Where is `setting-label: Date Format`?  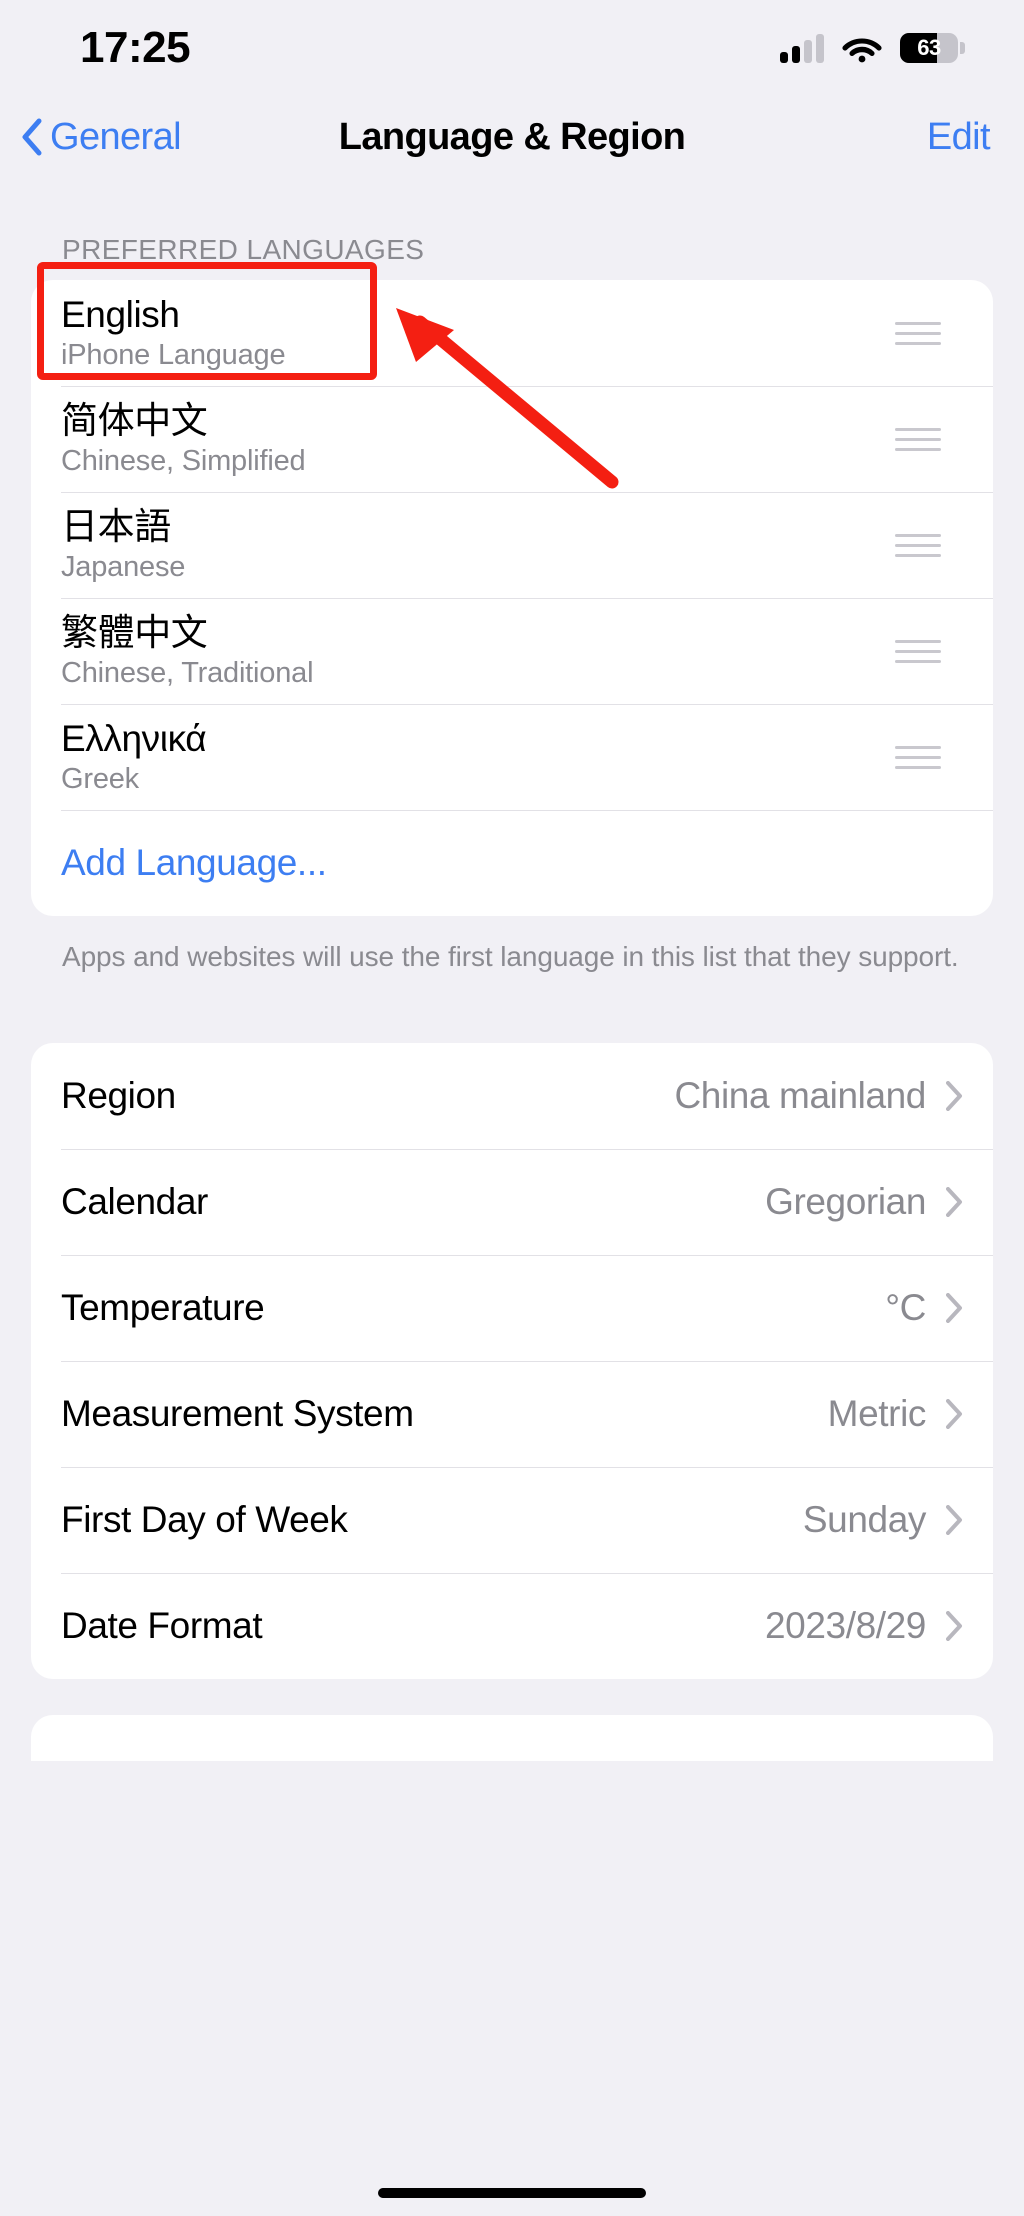
setting-label: Date Format is located at coordinates (162, 1625).